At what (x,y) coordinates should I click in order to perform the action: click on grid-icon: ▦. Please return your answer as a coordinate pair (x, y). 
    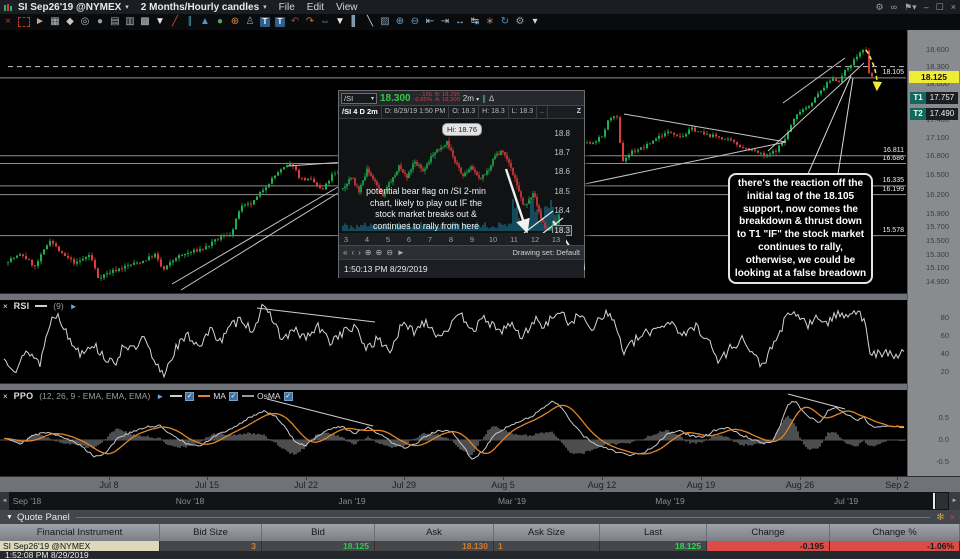
    Looking at the image, I should click on (55, 22).